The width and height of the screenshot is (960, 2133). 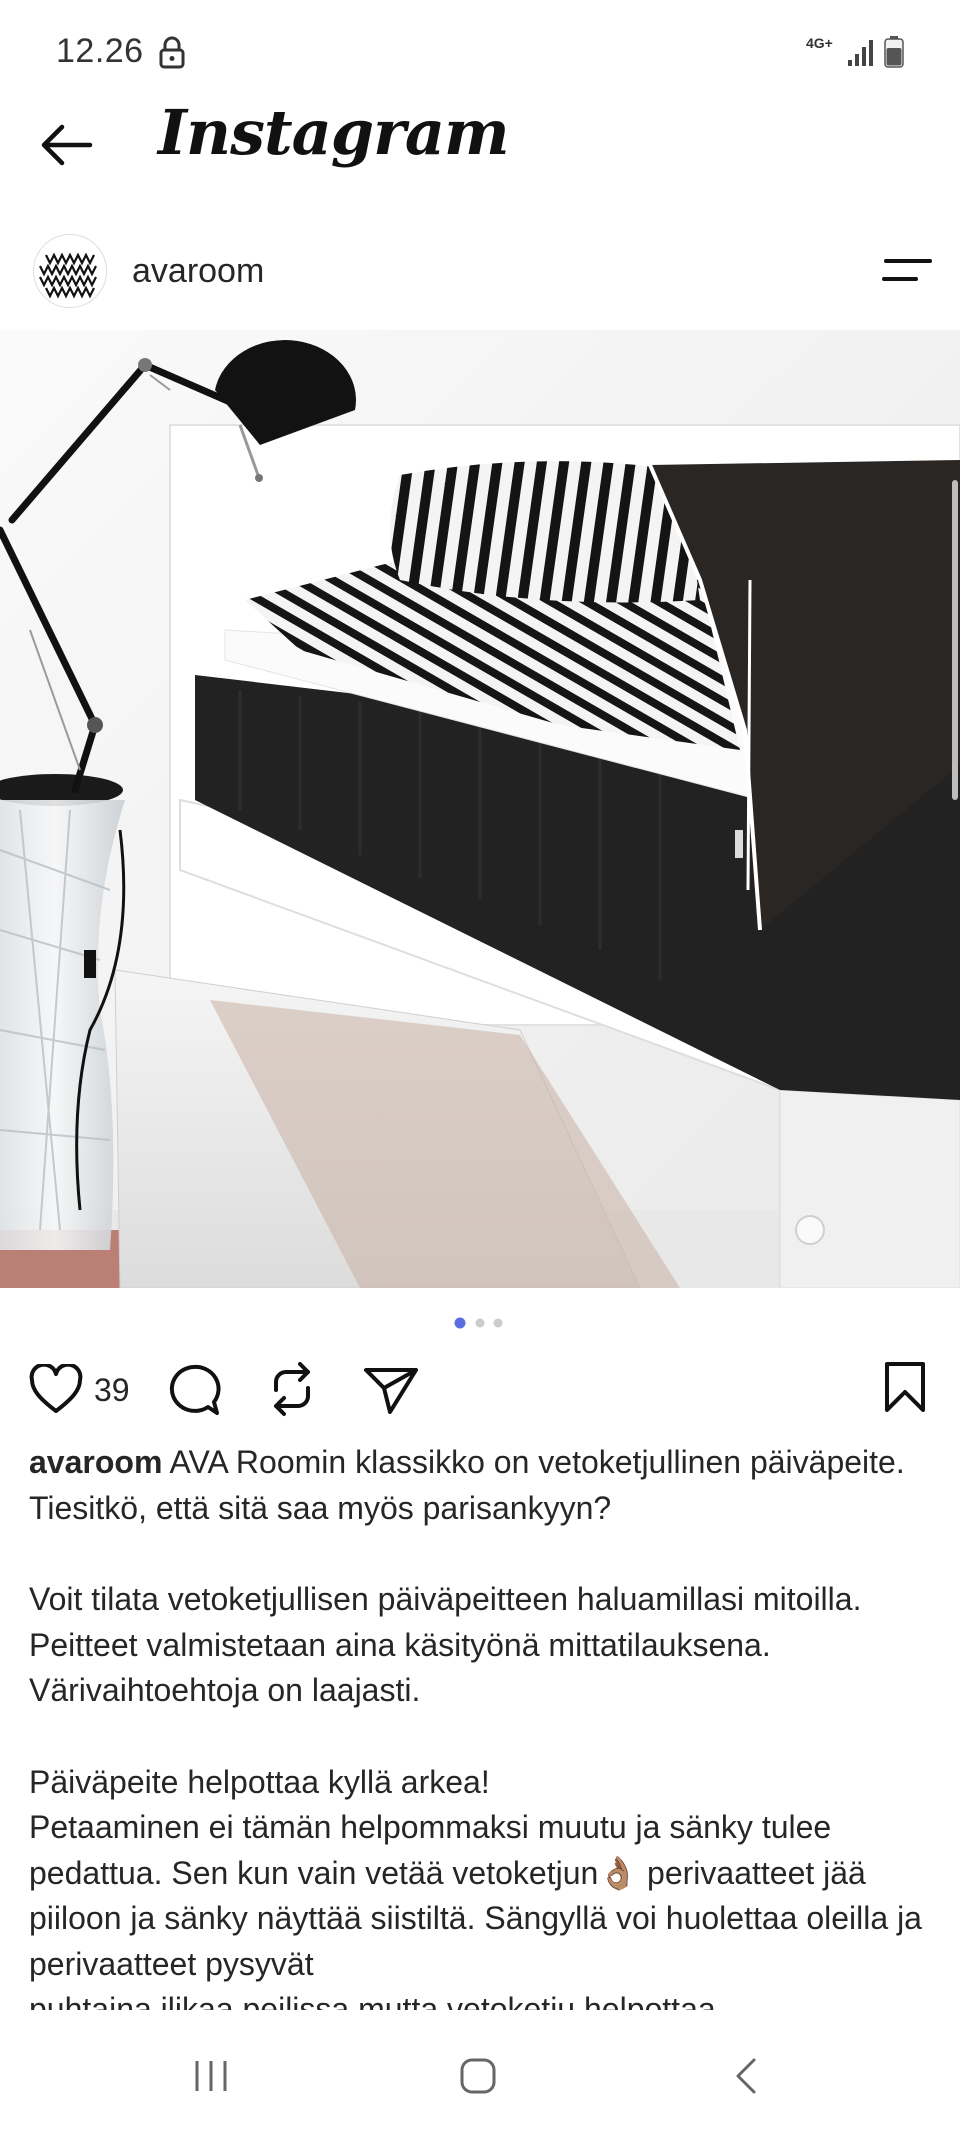 What do you see at coordinates (819, 43) in the screenshot?
I see `network-type-label: 4G+` at bounding box center [819, 43].